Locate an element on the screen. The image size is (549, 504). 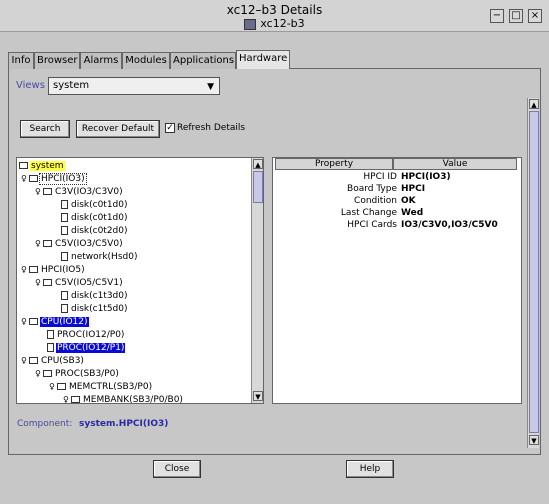
property-column-header: Property is located at coordinates (334, 164).